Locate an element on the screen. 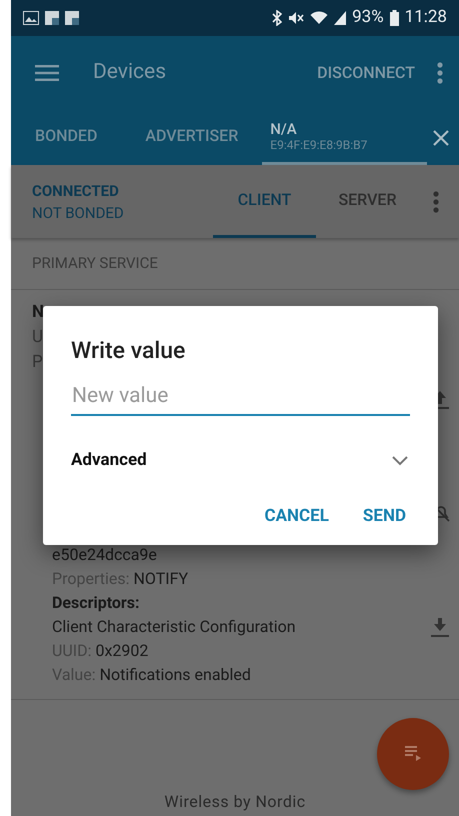 The width and height of the screenshot is (459, 816). playlist-icon is located at coordinates (413, 754).